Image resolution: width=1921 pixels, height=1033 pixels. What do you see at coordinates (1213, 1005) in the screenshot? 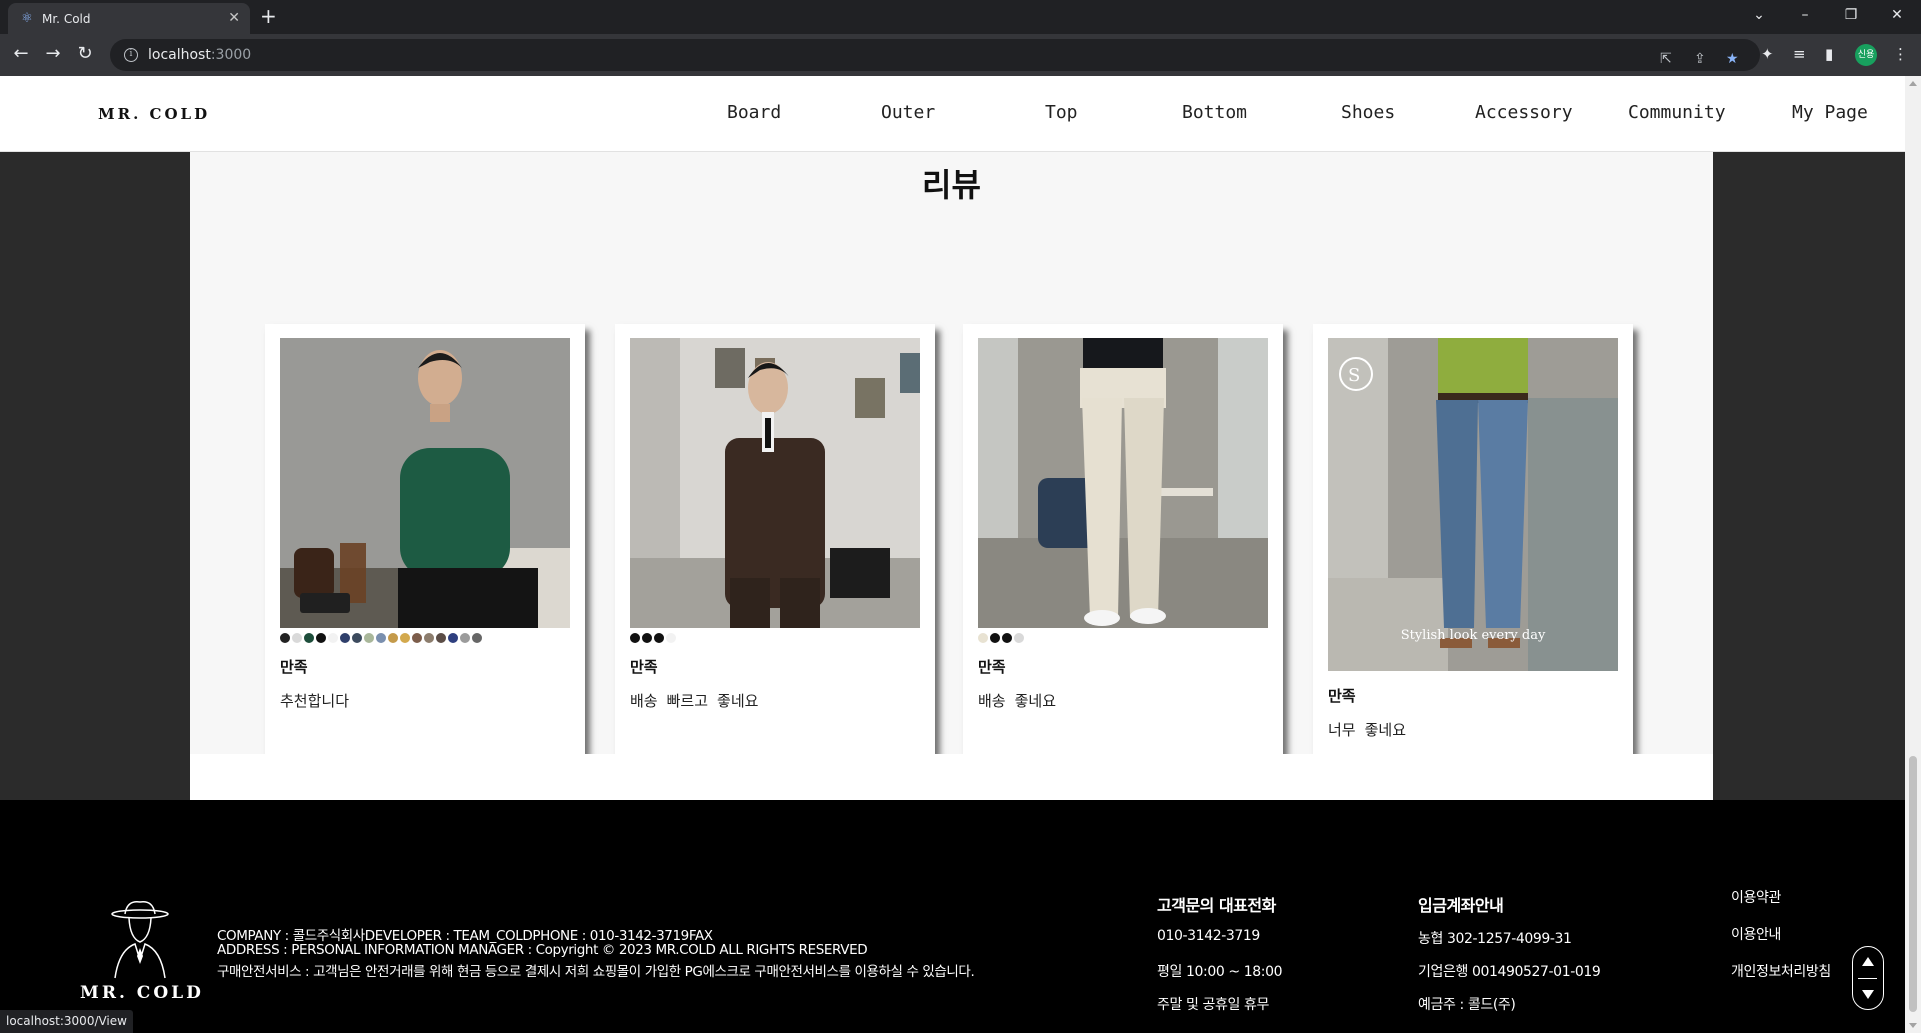
I see `closed-days: 주말 및 공휴일 휴무` at bounding box center [1213, 1005].